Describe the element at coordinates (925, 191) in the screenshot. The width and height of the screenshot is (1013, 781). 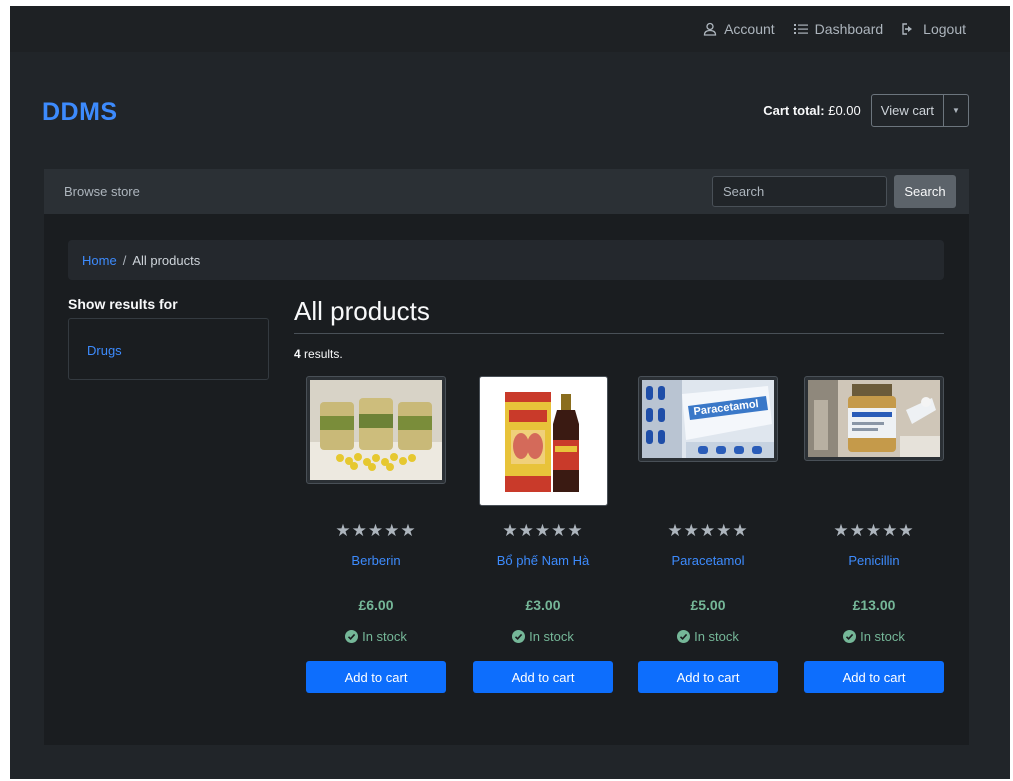
I see `search-button: Search` at that location.